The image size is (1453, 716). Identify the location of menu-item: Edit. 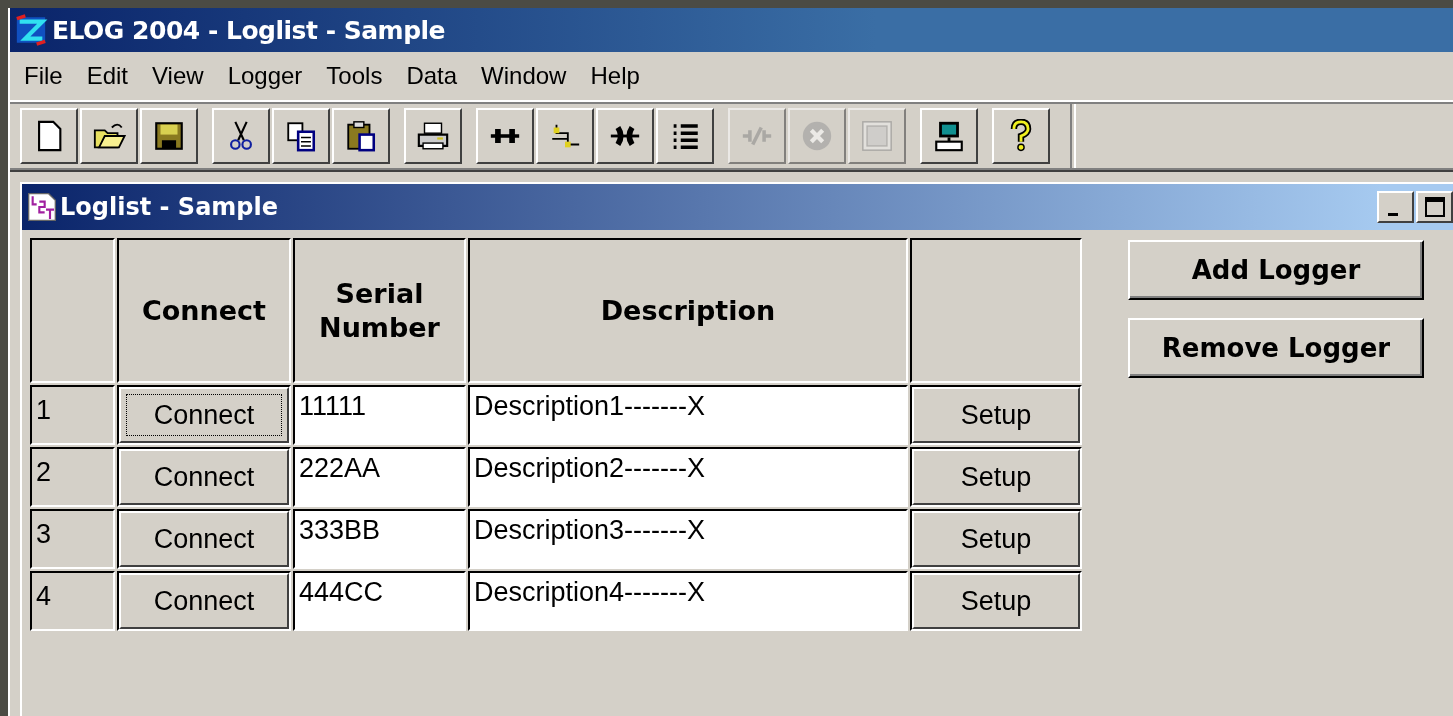
(109, 76).